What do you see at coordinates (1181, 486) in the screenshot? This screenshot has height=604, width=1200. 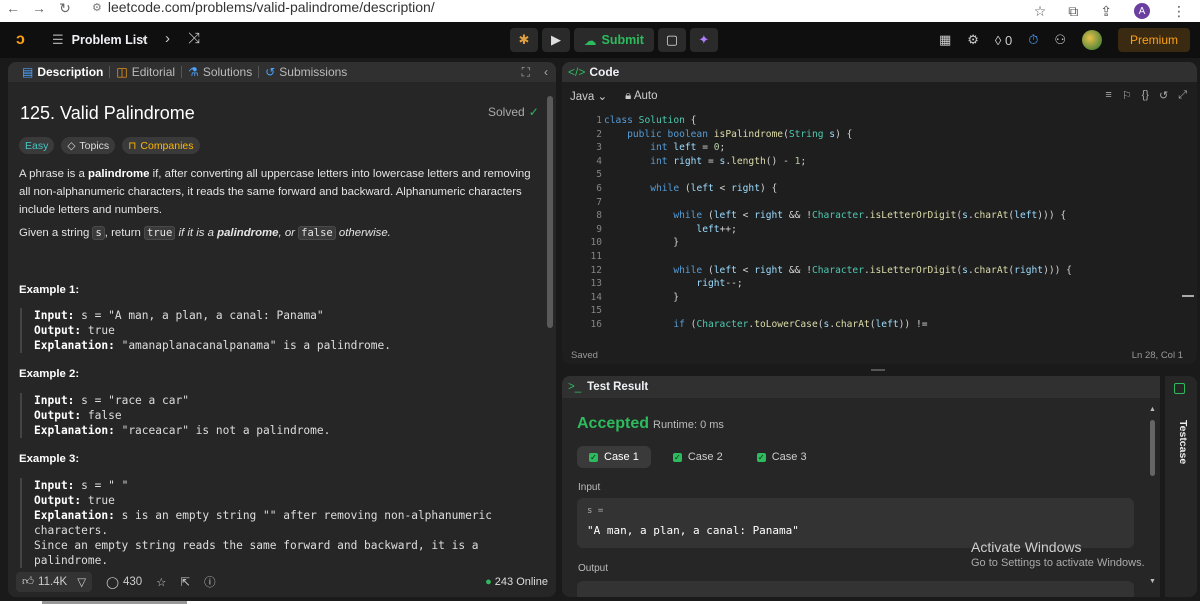 I see `testcase-side-tab: Testcase` at bounding box center [1181, 486].